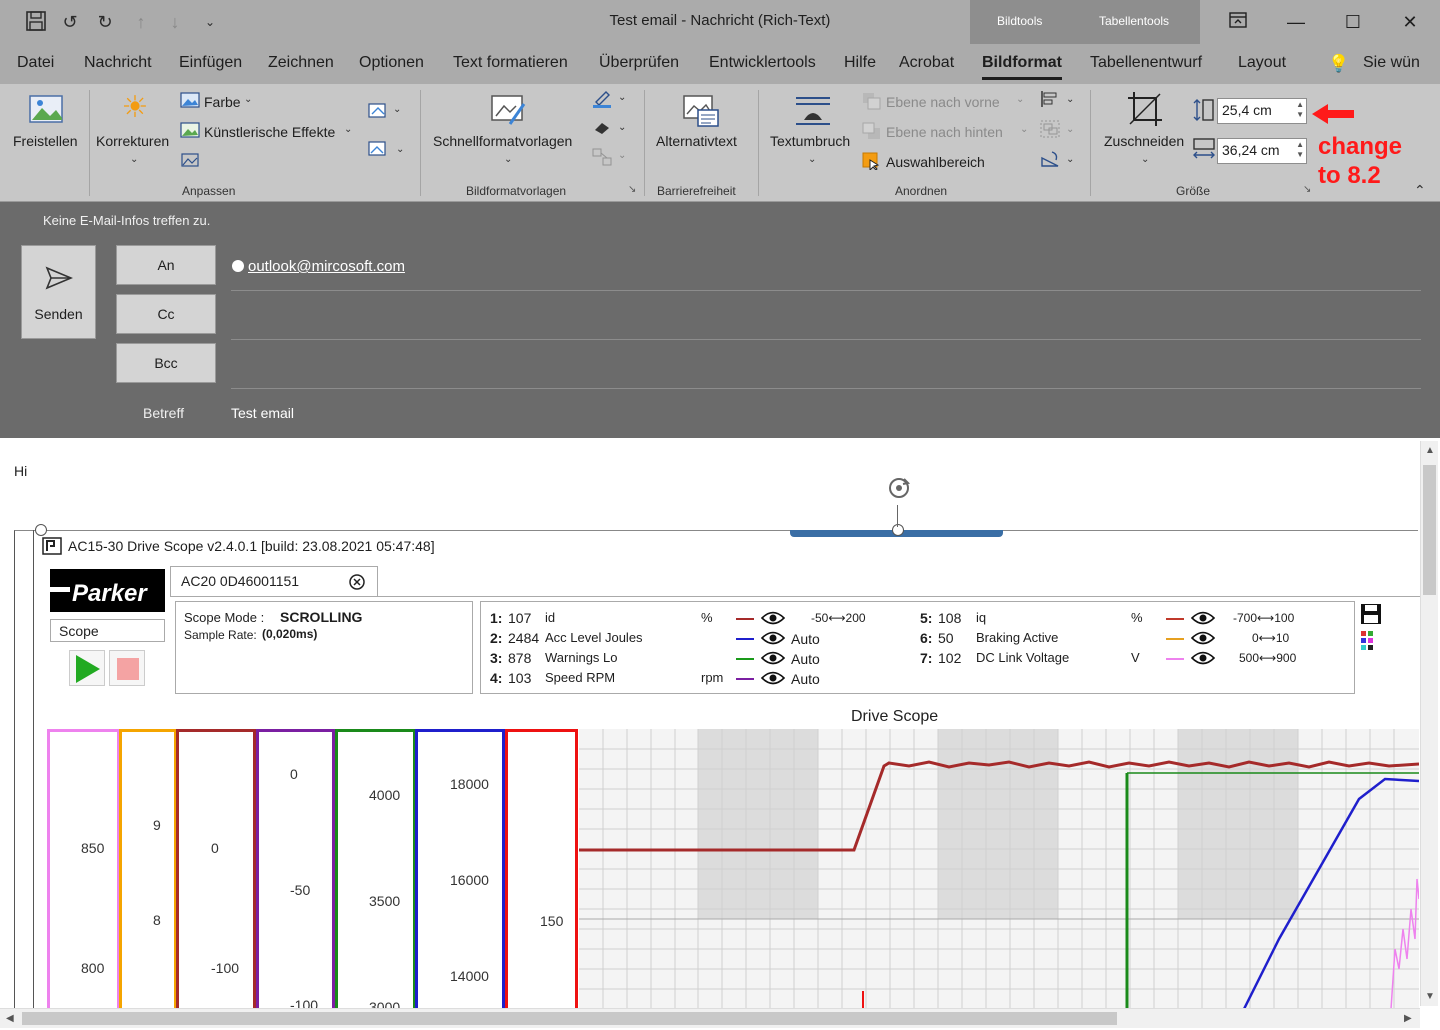  Describe the element at coordinates (510, 63) in the screenshot. I see `tab-text-formatieren: Text formatieren` at that location.